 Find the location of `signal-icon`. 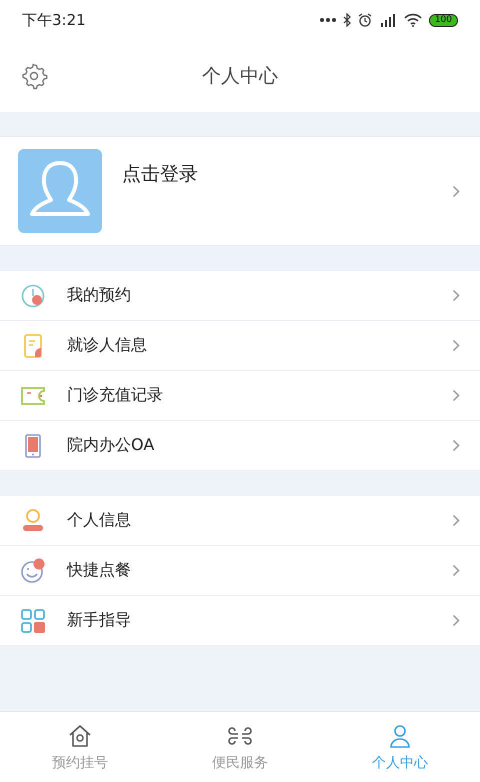

signal-icon is located at coordinates (387, 20).